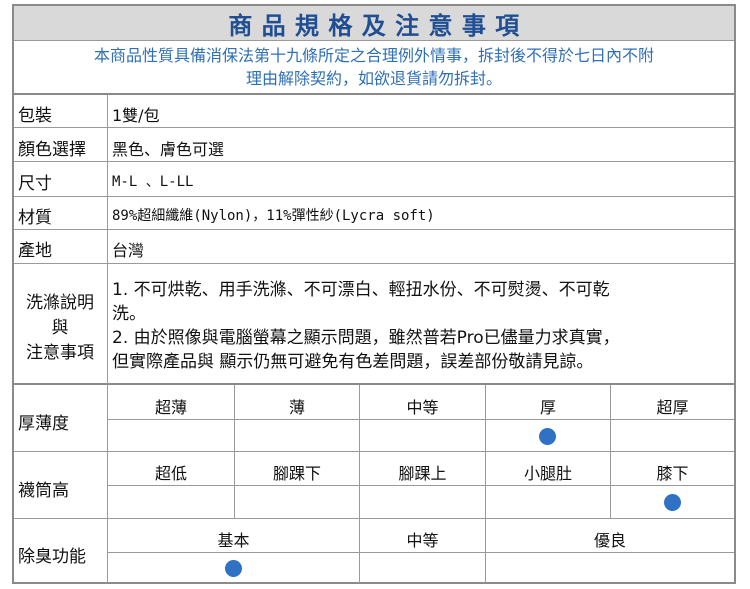 The image size is (750, 589). I want to click on deodorant-option-1: 基本, so click(233, 540).